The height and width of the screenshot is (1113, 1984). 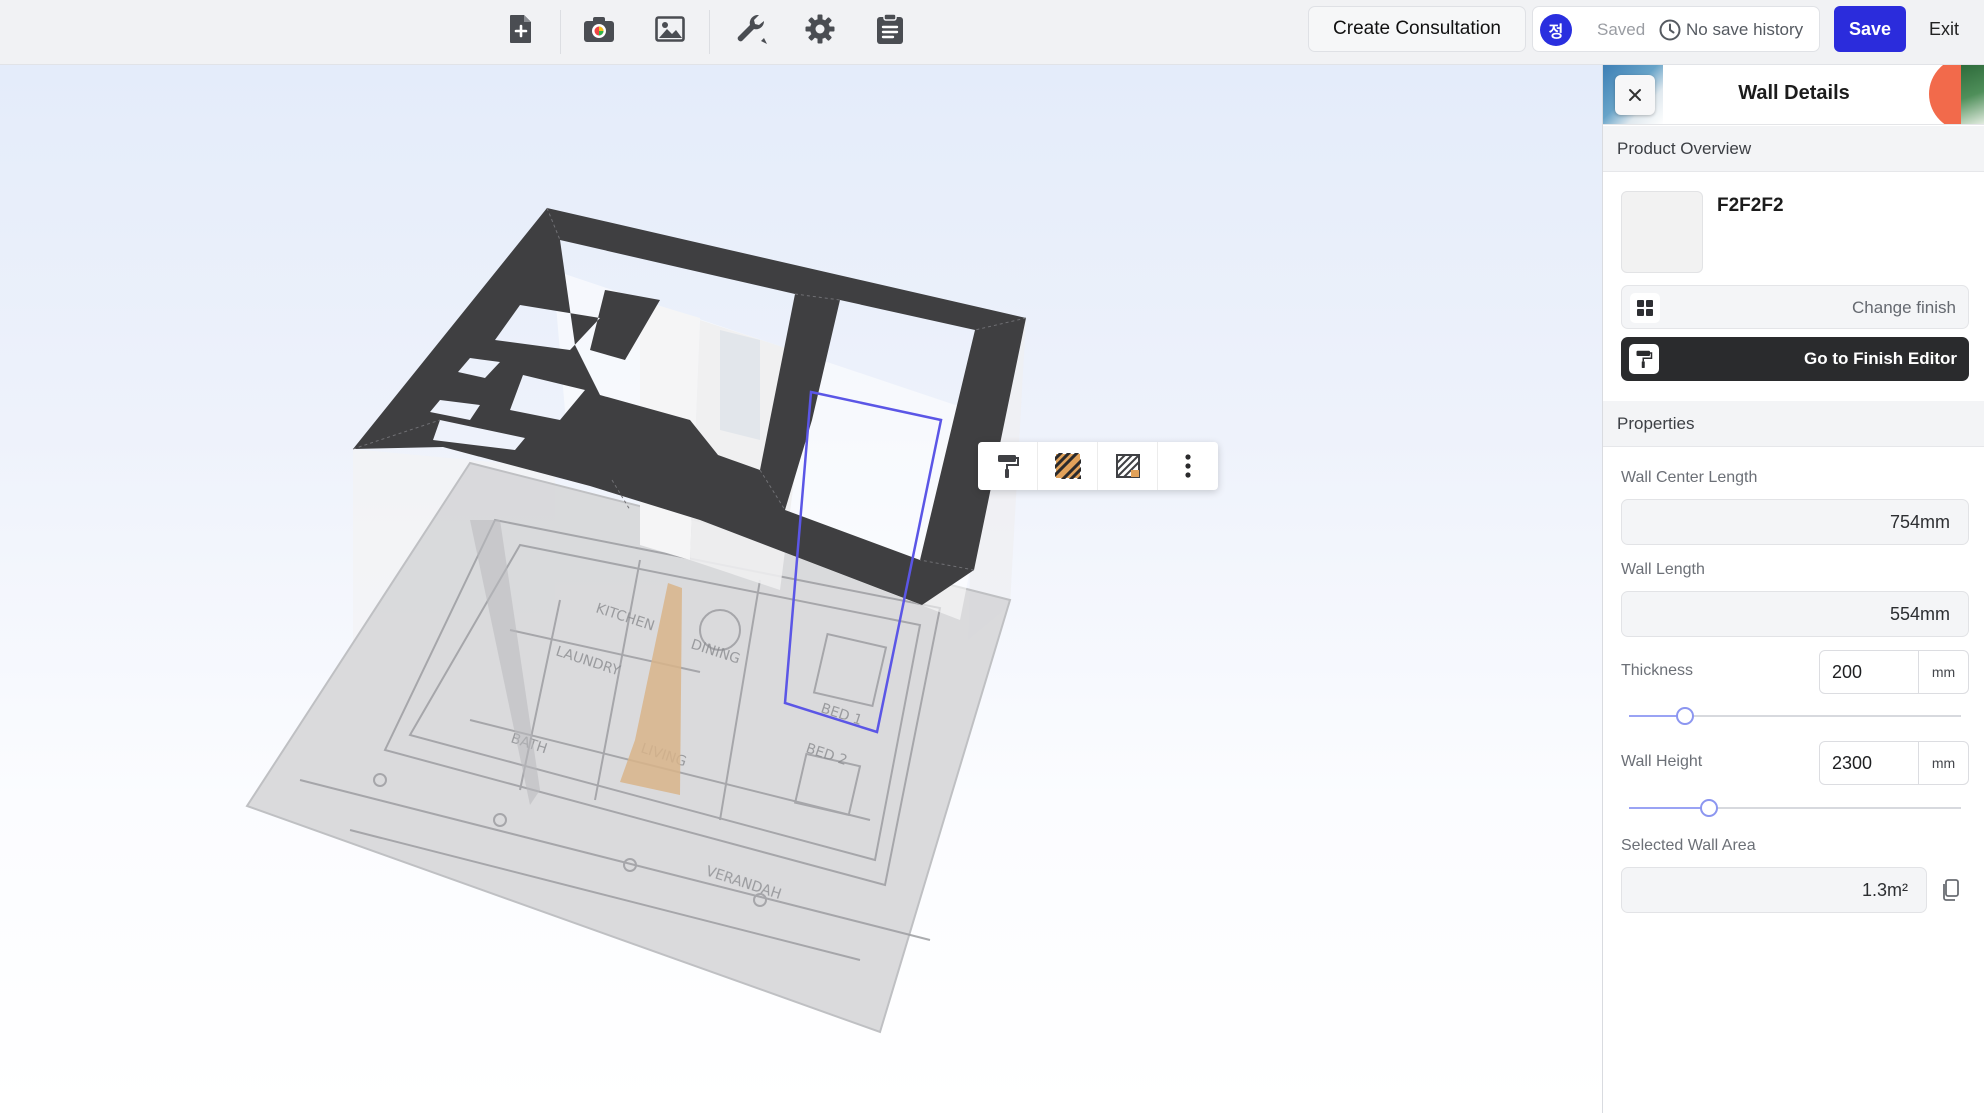 What do you see at coordinates (599, 29) in the screenshot?
I see `camera-icon` at bounding box center [599, 29].